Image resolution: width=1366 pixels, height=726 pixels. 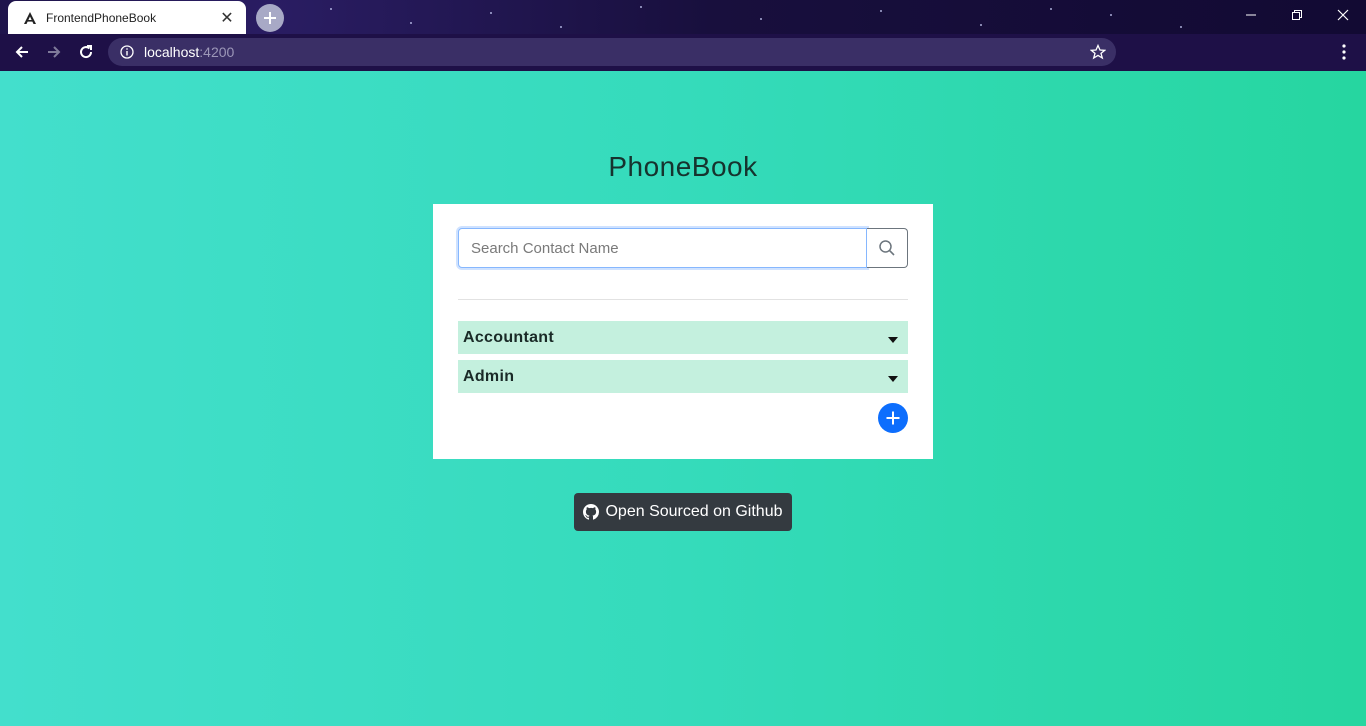 I want to click on reload-button, so click(x=86, y=52).